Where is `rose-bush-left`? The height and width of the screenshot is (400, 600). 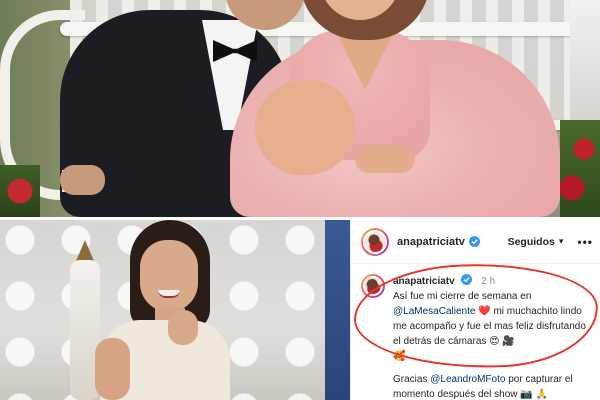 rose-bush-left is located at coordinates (20, 191).